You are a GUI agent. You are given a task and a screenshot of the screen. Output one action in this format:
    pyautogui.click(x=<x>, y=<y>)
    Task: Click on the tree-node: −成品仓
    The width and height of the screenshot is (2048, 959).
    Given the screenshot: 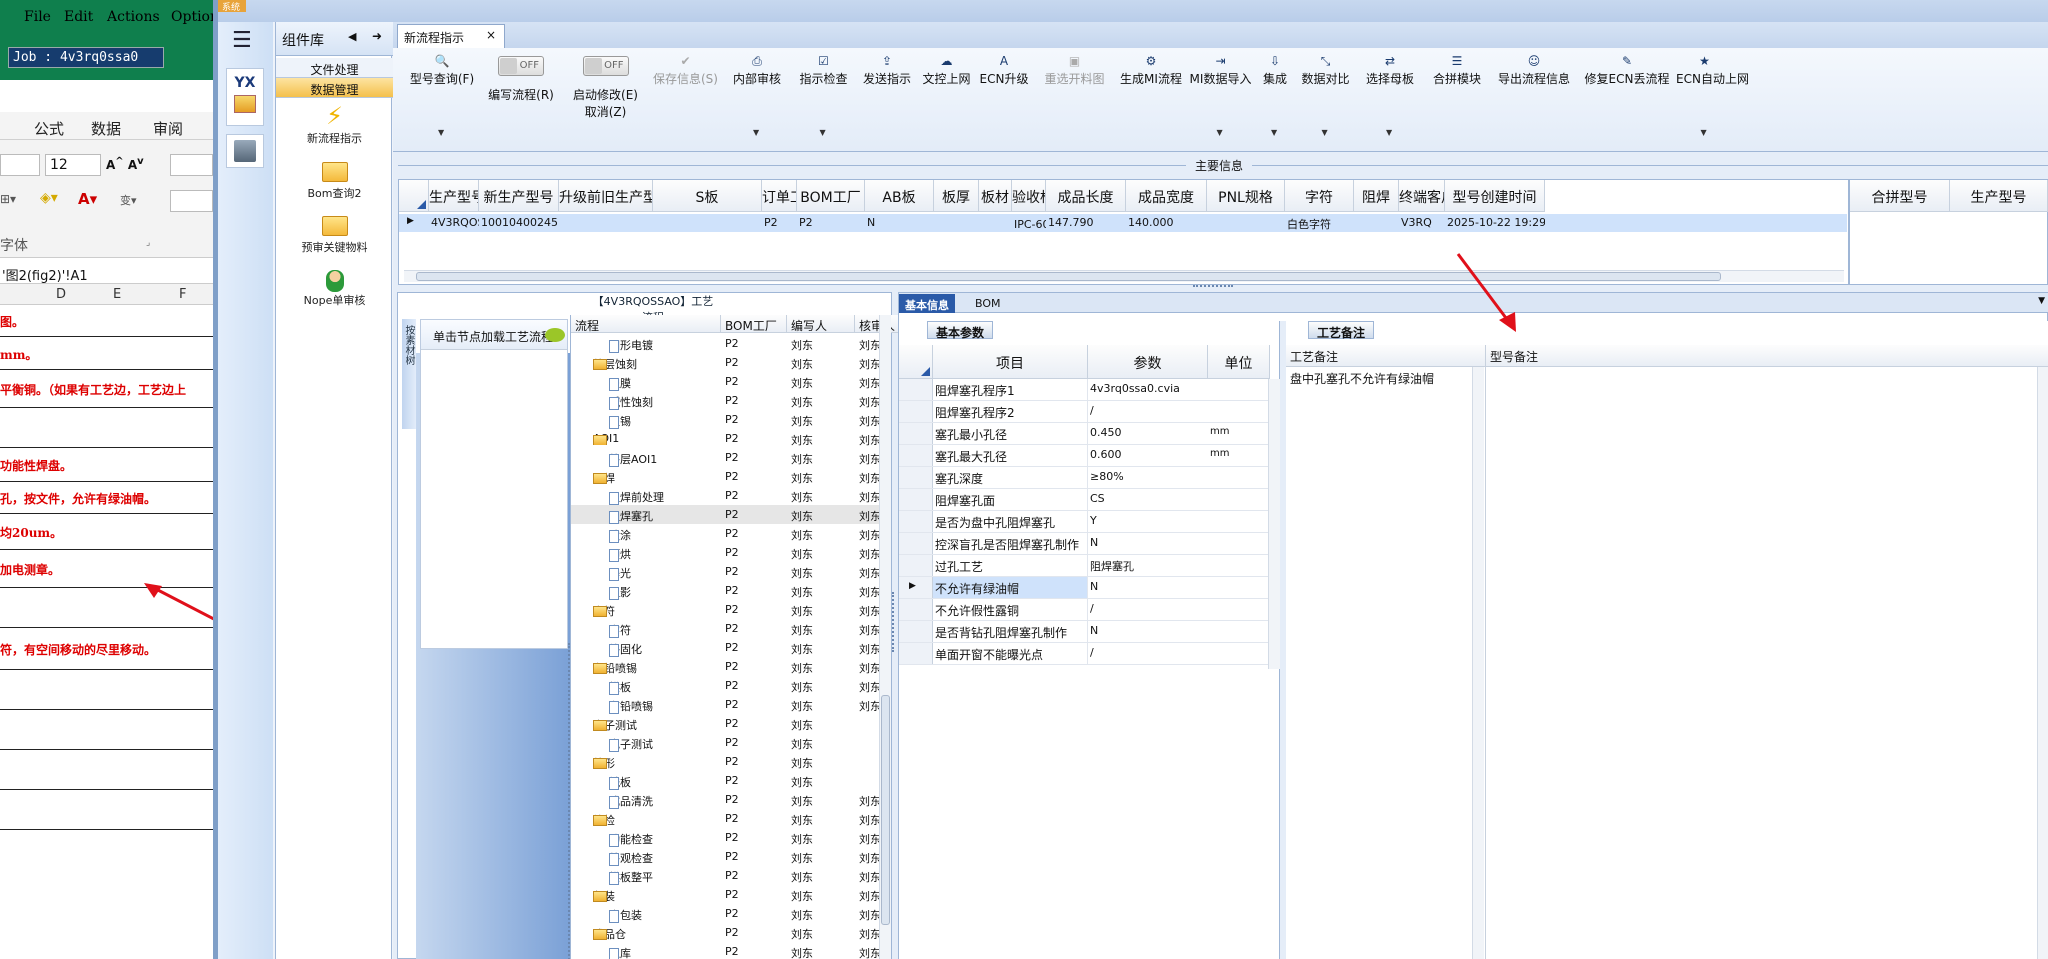 What is the action you would take?
    pyautogui.click(x=656, y=934)
    